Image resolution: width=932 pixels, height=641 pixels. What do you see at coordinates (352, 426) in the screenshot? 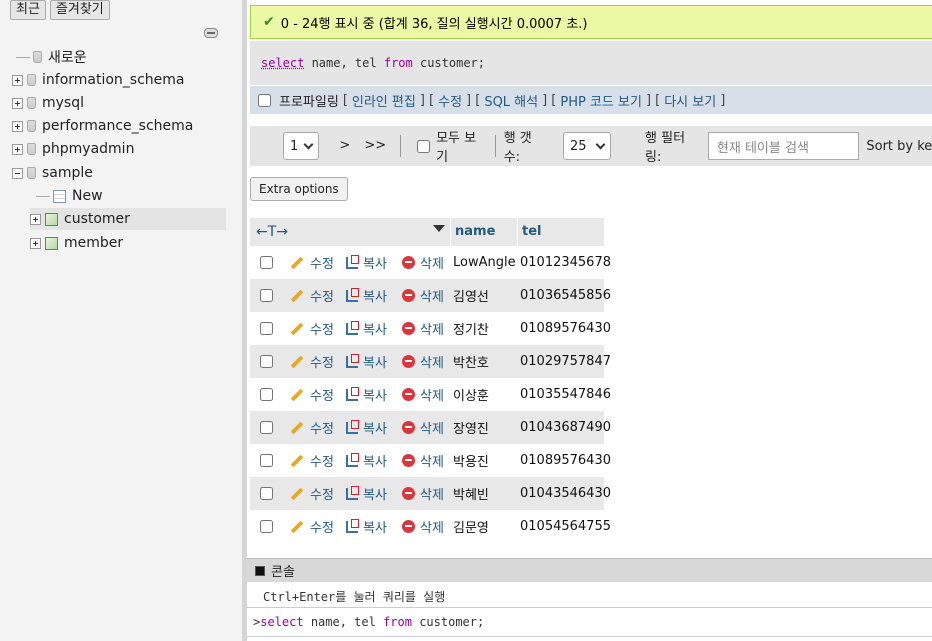
I see `copy-icon` at bounding box center [352, 426].